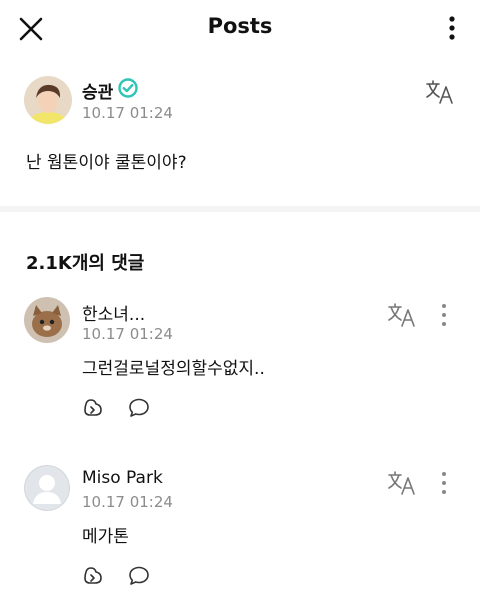  What do you see at coordinates (127, 113) in the screenshot?
I see `post-timestamp: 10.17 01:24` at bounding box center [127, 113].